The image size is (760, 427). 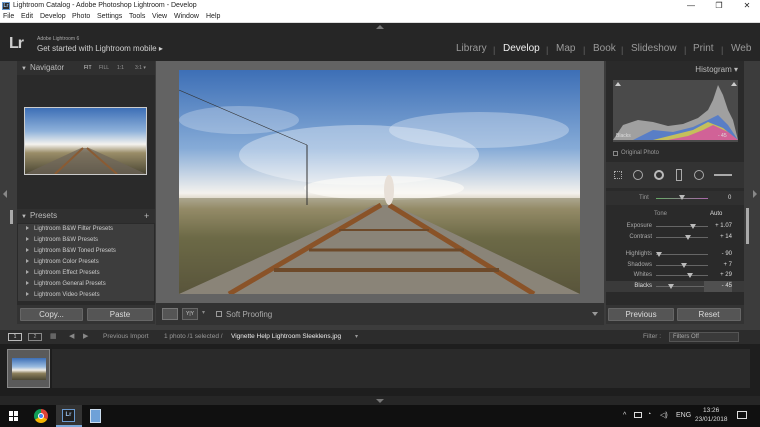 I want to click on wifi-icon: ◔, so click(x=649, y=414).